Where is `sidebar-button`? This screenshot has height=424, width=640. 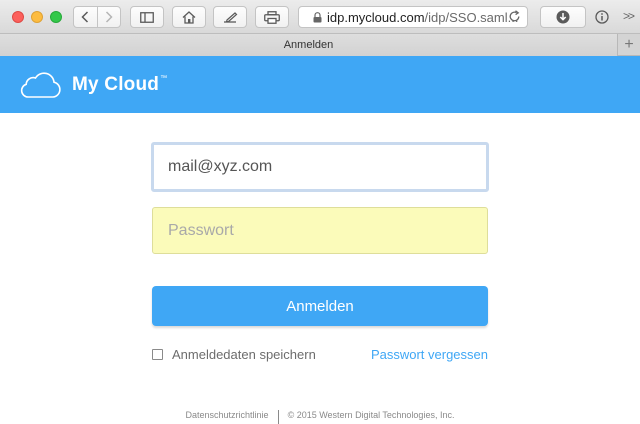 sidebar-button is located at coordinates (147, 17).